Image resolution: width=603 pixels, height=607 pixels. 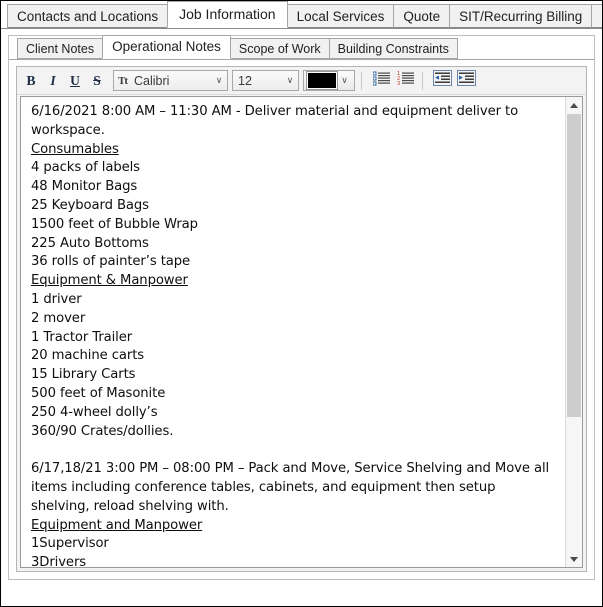 I want to click on note-text: 250 4-wheel dolly’s, so click(x=94, y=412).